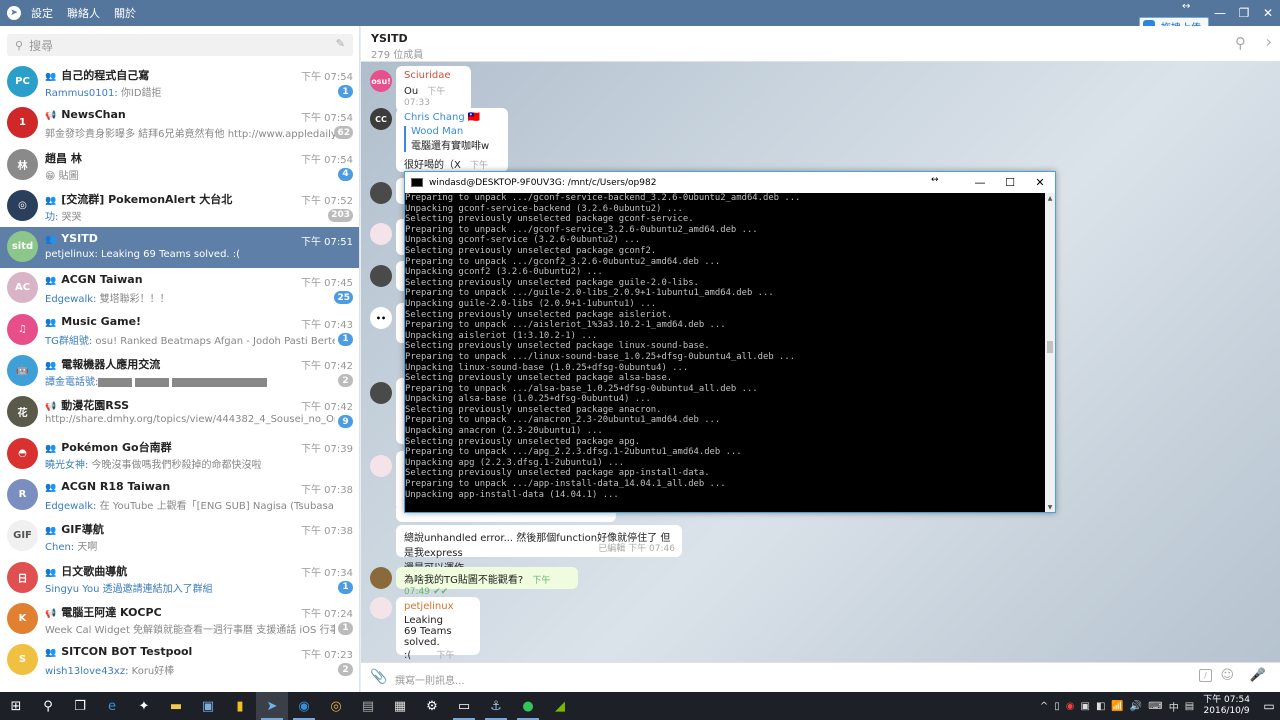 This screenshot has width=1280, height=720. I want to click on app-icon: ◉, so click(304, 706).